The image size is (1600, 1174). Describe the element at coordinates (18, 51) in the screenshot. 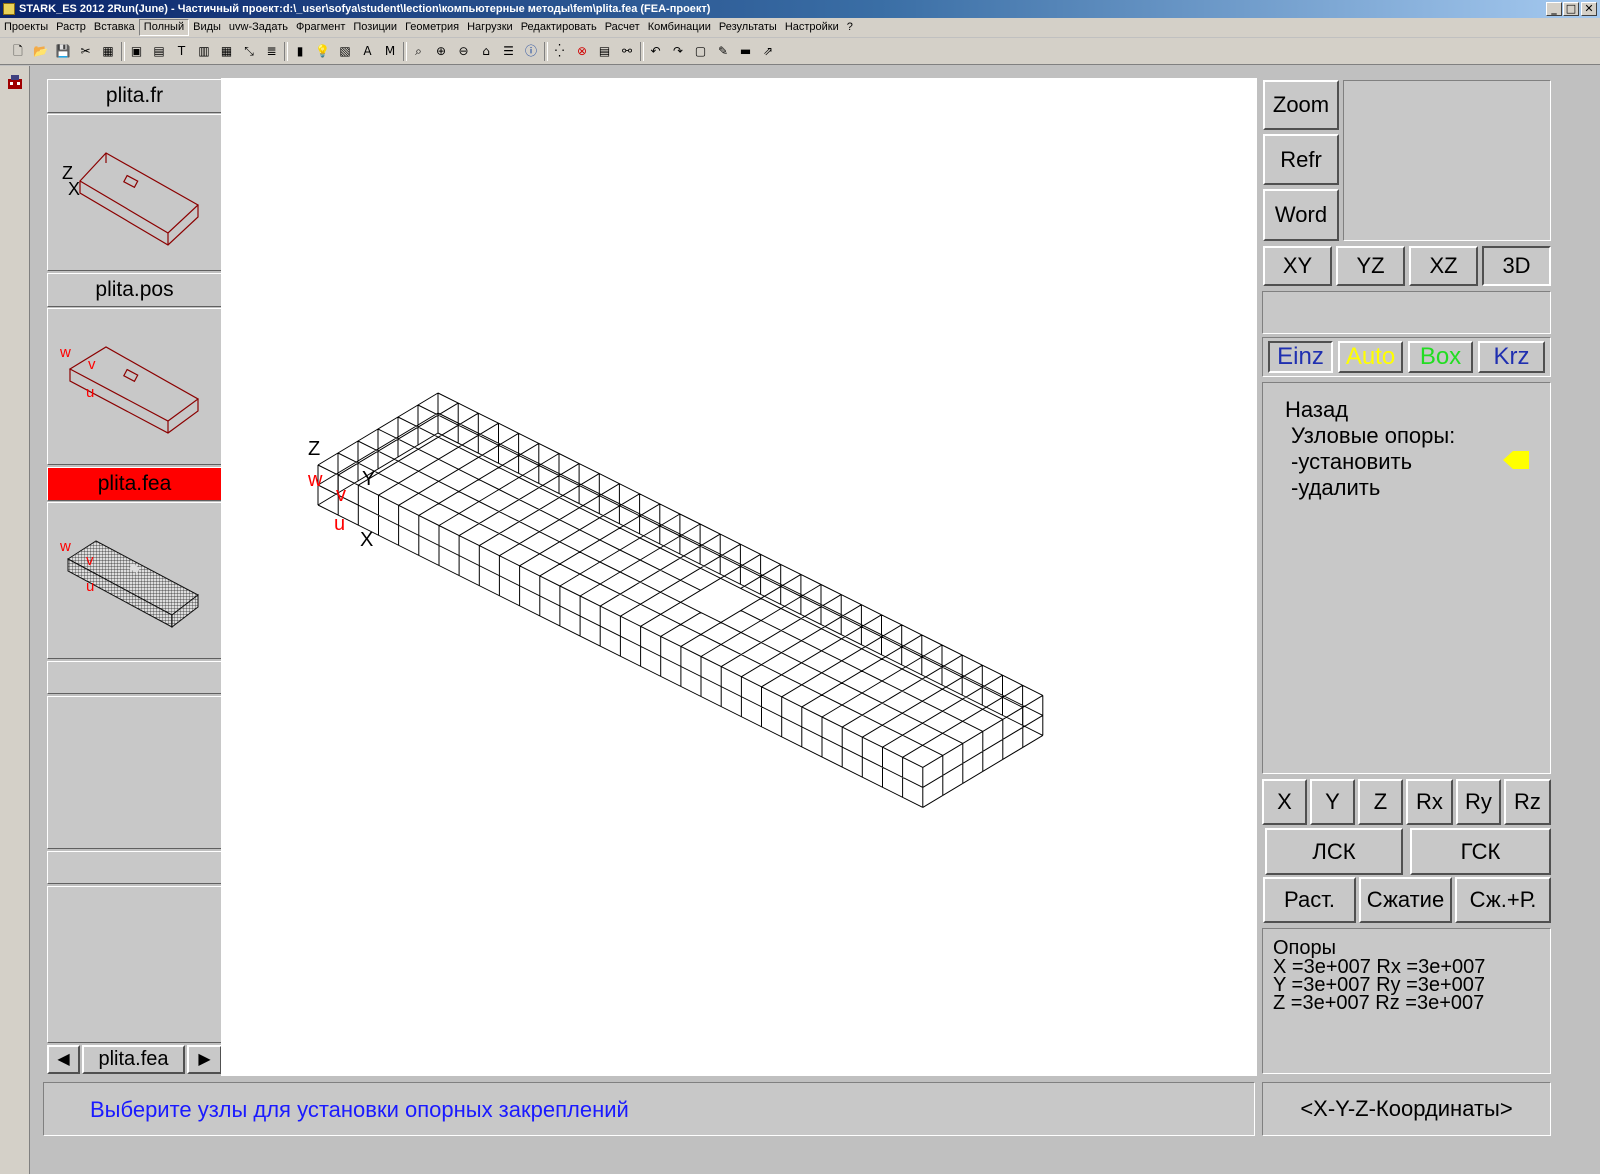

I see `new-file-icon: 🗋` at that location.